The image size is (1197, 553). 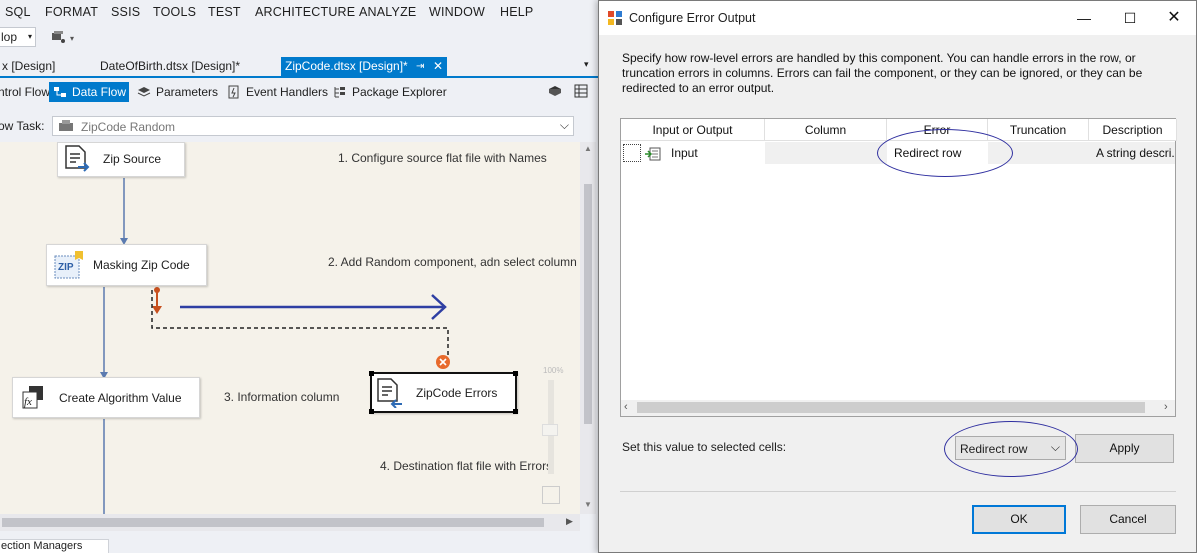 What do you see at coordinates (442, 158) in the screenshot?
I see `note-1: 1. Configure source flat file with Names` at bounding box center [442, 158].